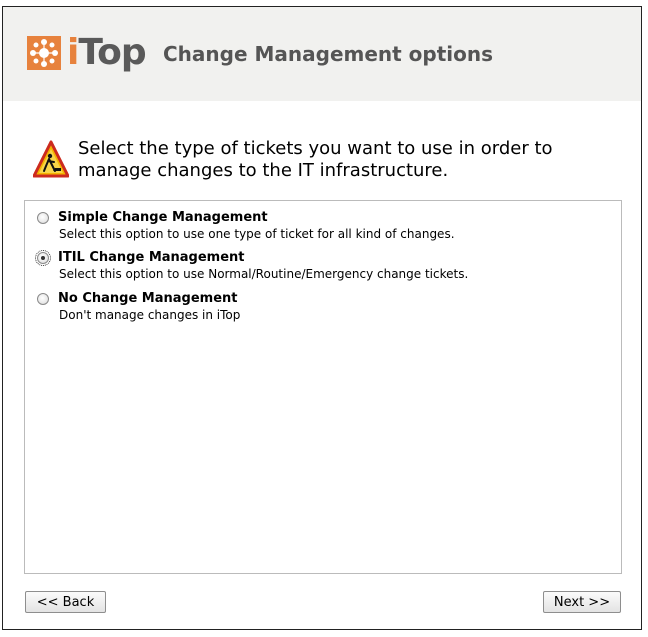  What do you see at coordinates (73, 52) in the screenshot?
I see `logo-text-i: i` at bounding box center [73, 52].